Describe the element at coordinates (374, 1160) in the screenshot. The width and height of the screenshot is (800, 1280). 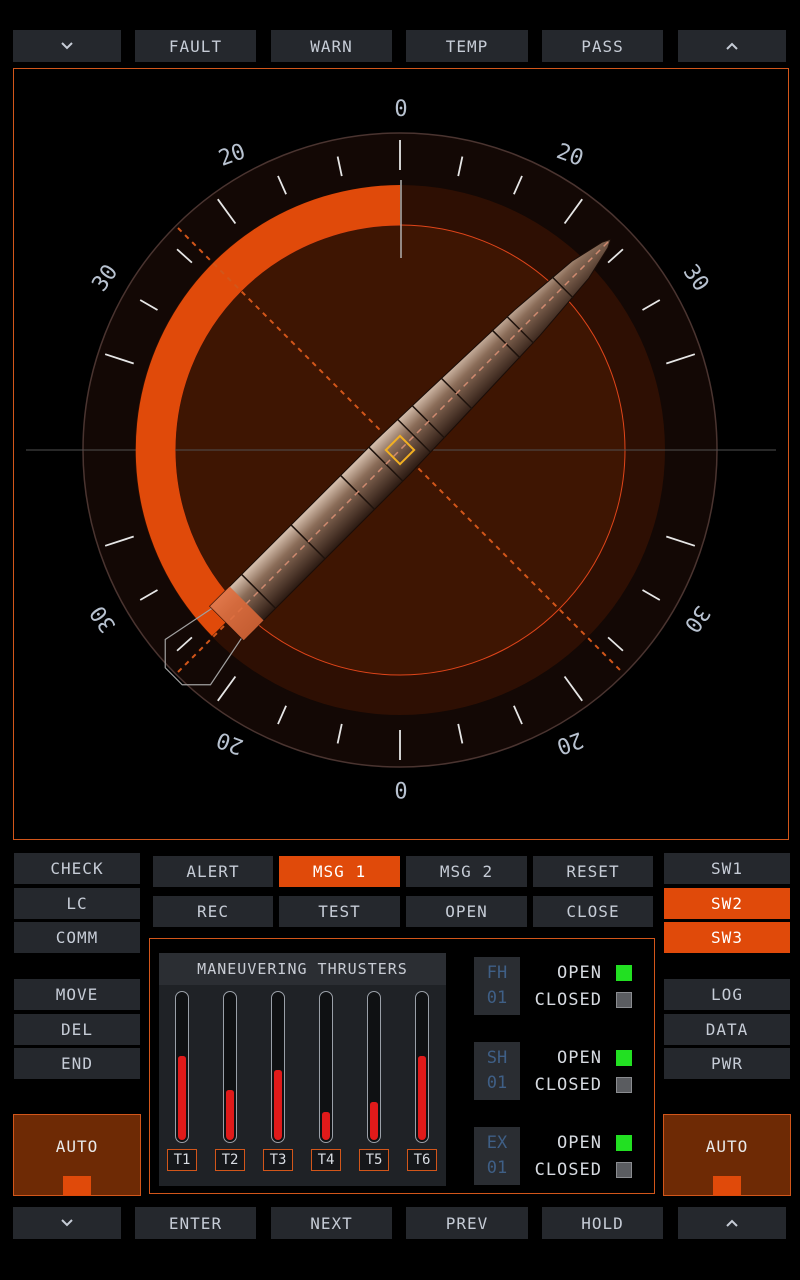
I see `thruster-label-t5: T5` at that location.